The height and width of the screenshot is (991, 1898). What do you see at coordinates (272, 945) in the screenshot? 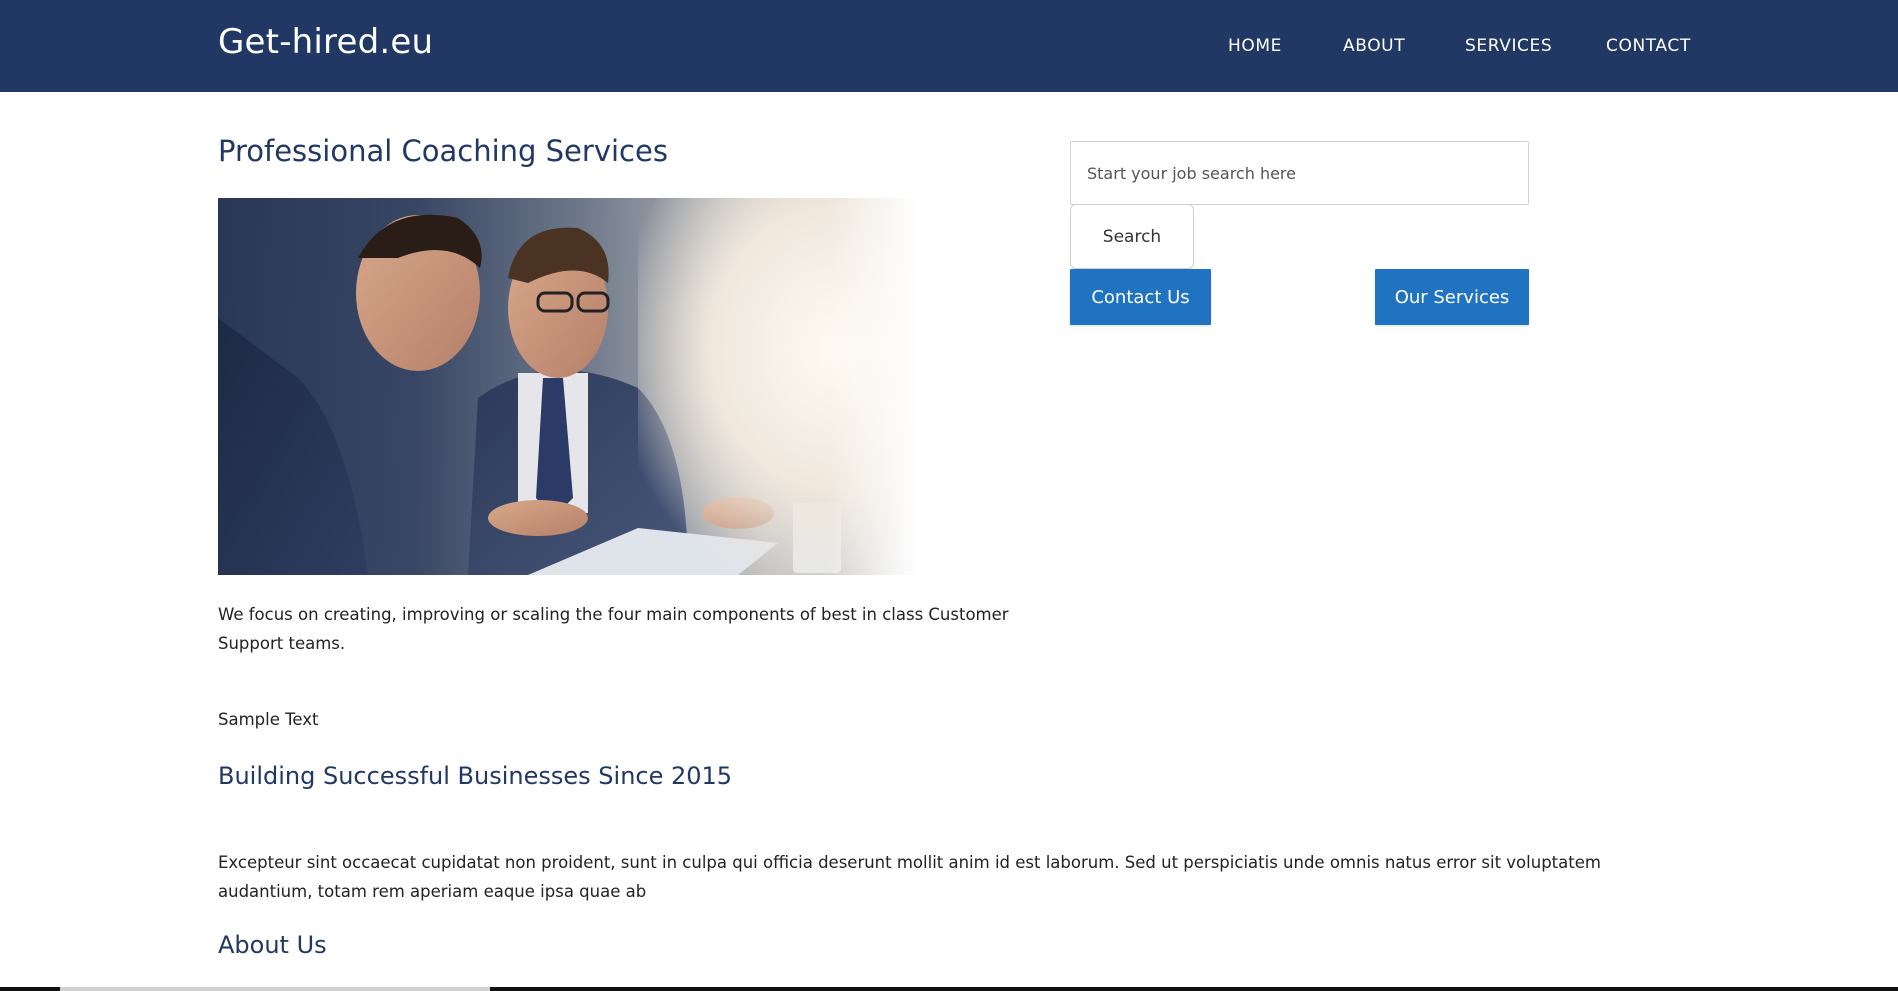
I see `about-heading: About Us` at bounding box center [272, 945].